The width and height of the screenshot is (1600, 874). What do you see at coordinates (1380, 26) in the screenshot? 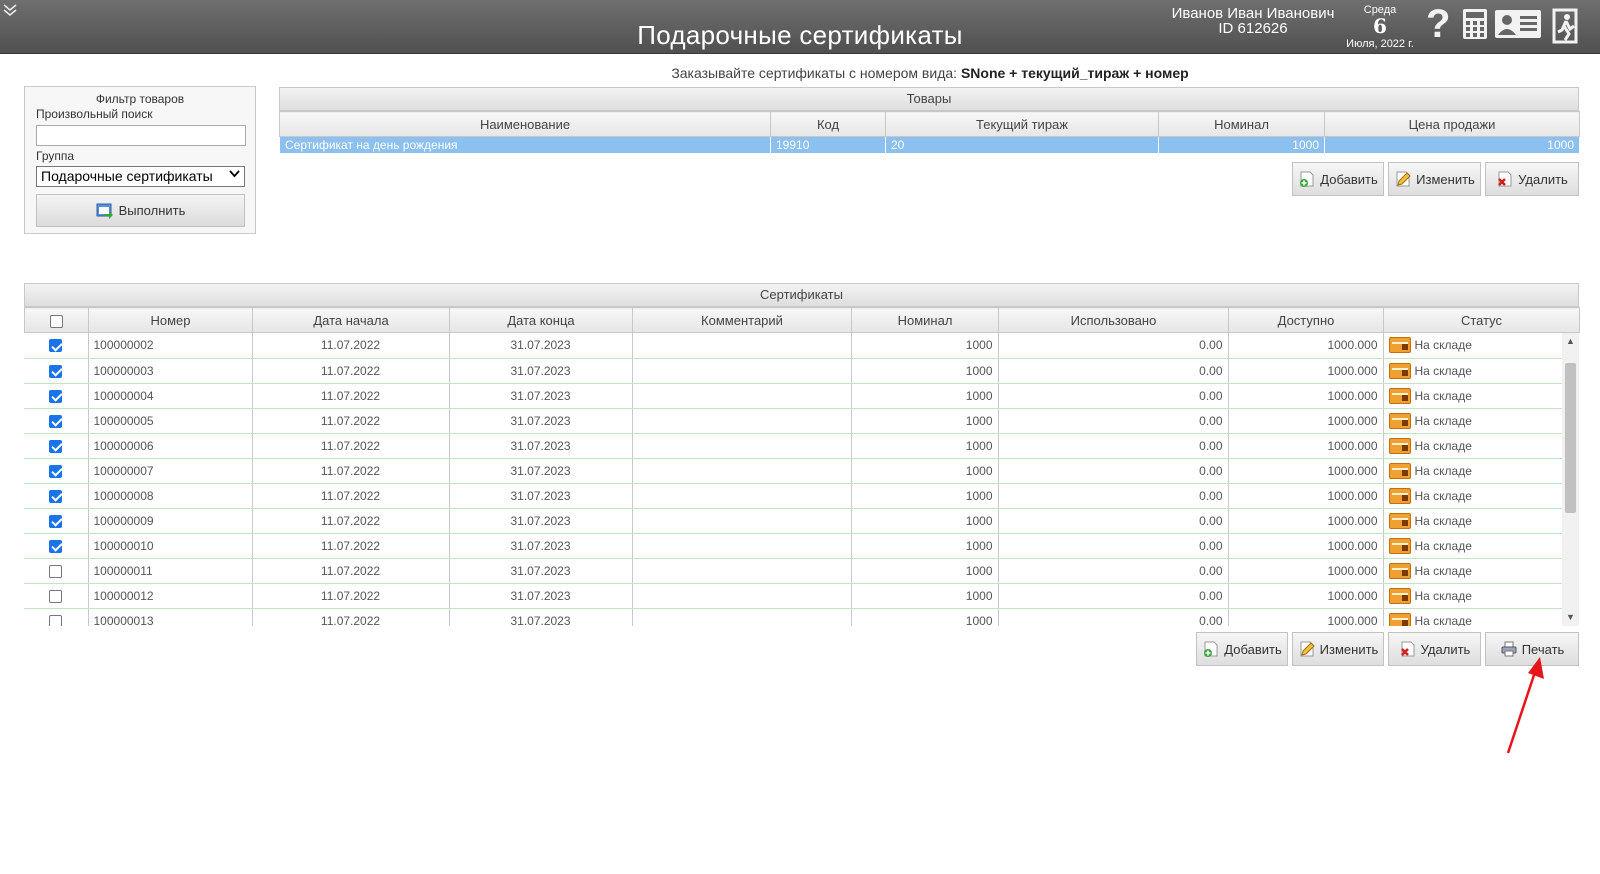
I see `day-number: 6` at bounding box center [1380, 26].